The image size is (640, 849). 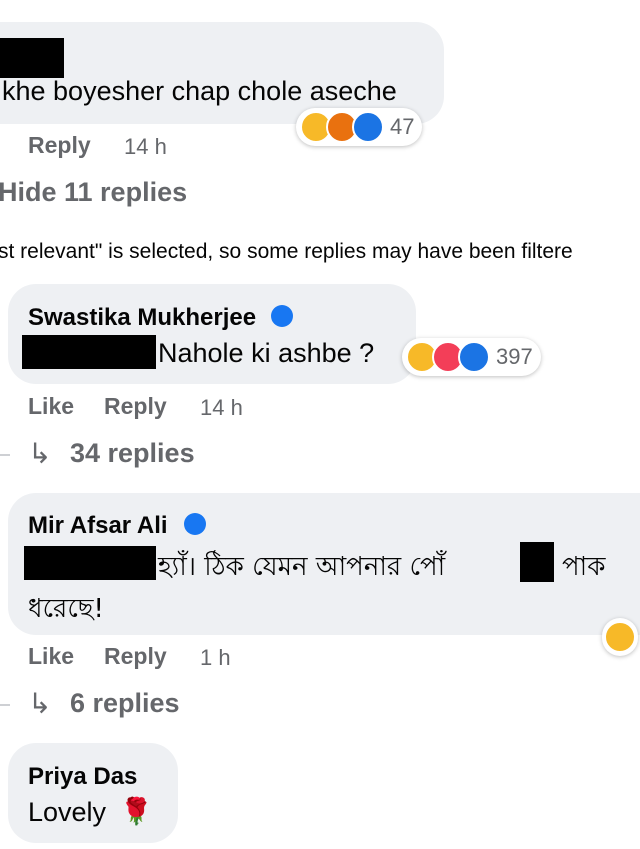 I want to click on reply-text-line2: ধরেছে!, so click(x=66, y=609).